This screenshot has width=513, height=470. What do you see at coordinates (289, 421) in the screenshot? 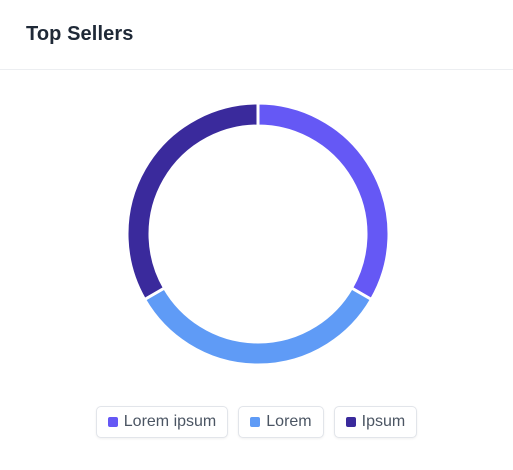
I see `legend-label: Lorem` at bounding box center [289, 421].